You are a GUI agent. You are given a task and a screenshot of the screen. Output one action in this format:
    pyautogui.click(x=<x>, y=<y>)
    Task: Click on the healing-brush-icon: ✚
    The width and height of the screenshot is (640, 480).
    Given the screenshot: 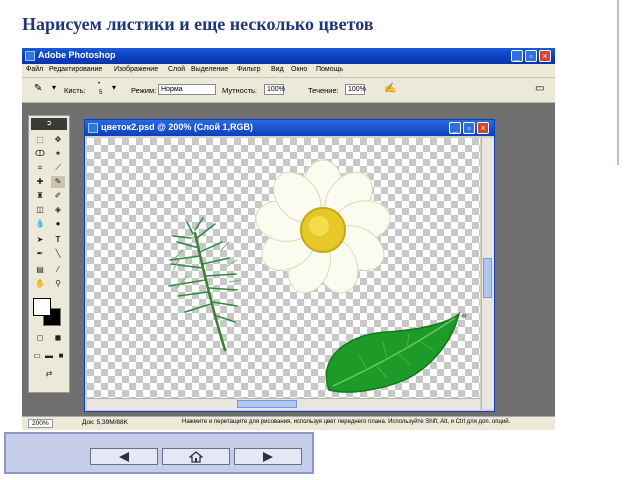 What is the action you would take?
    pyautogui.click(x=40, y=182)
    